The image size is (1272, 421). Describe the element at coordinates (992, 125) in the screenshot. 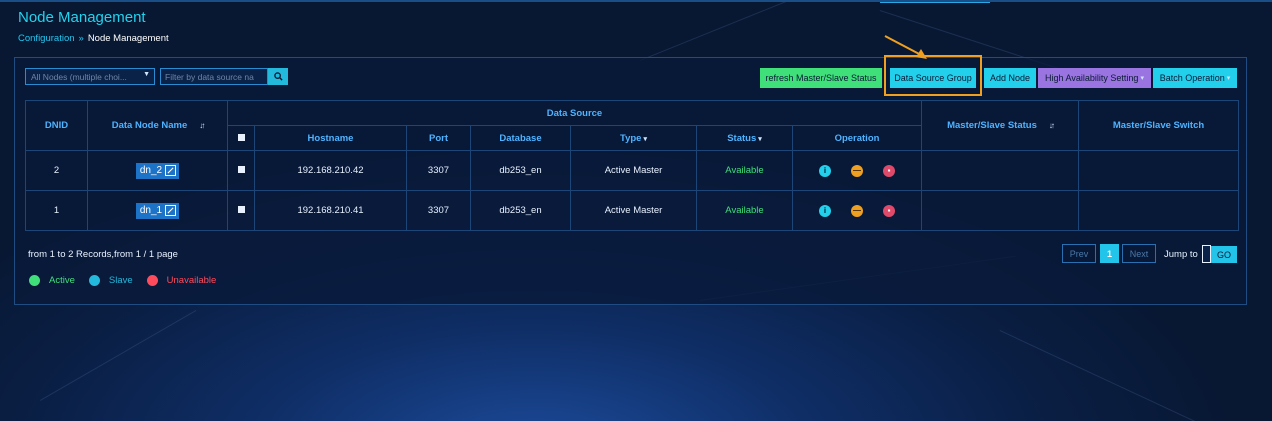

I see `col-ms-status-label: Master/Slave Status` at that location.